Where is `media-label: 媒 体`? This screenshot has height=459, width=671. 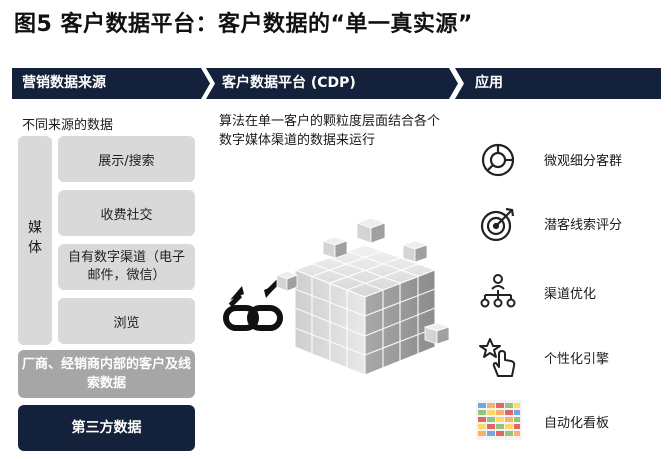 media-label: 媒 体 is located at coordinates (35, 238).